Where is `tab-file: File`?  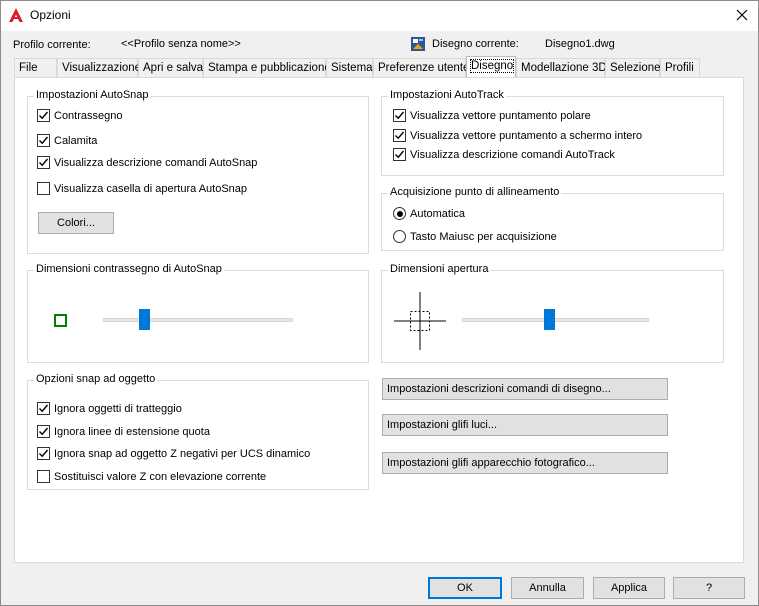
tab-file: File is located at coordinates (35, 67).